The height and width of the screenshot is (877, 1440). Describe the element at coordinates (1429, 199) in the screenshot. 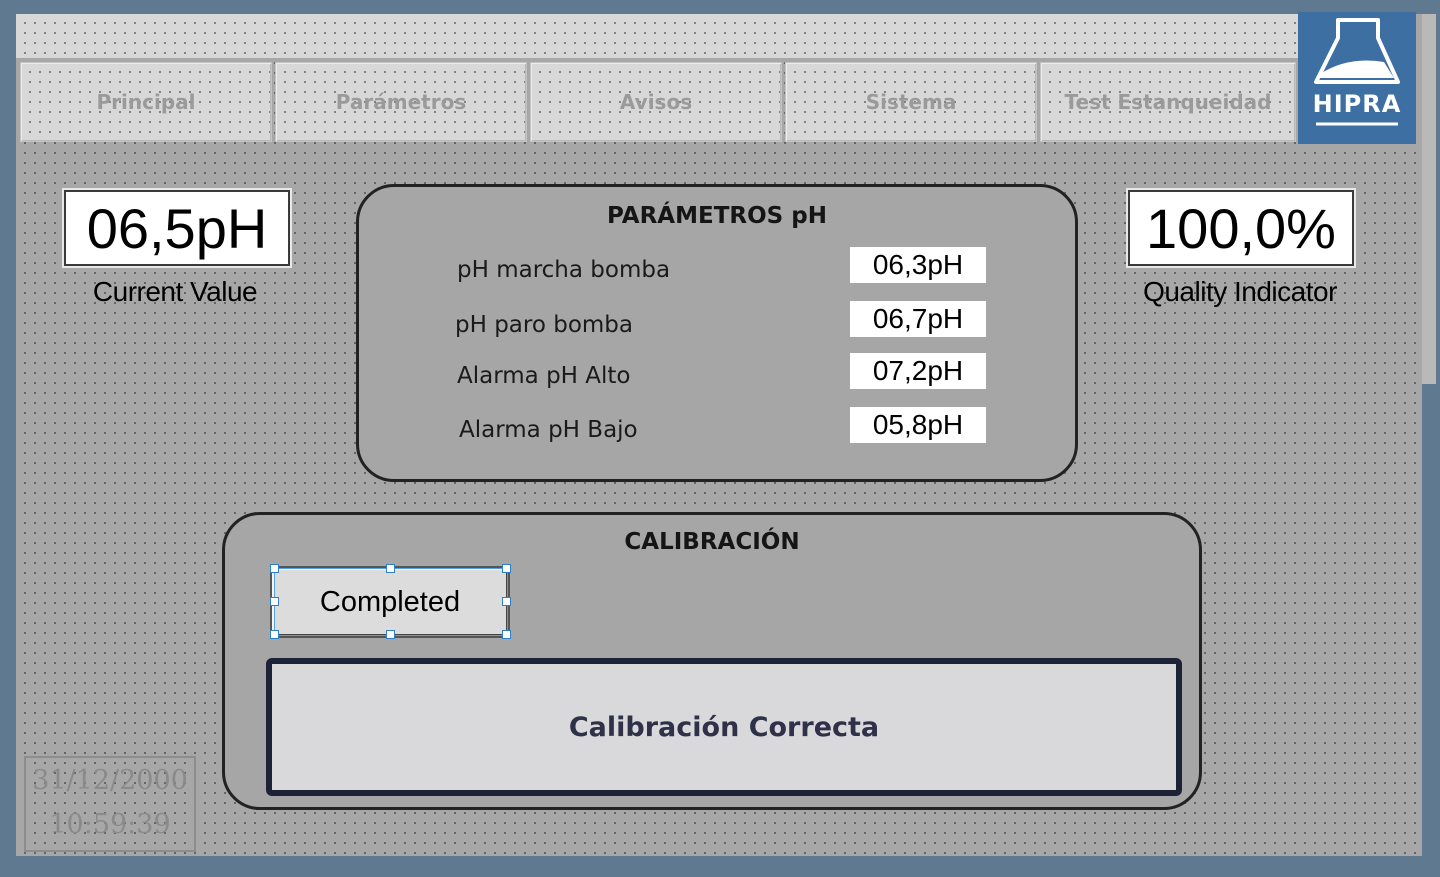

I see `side-strip` at that location.